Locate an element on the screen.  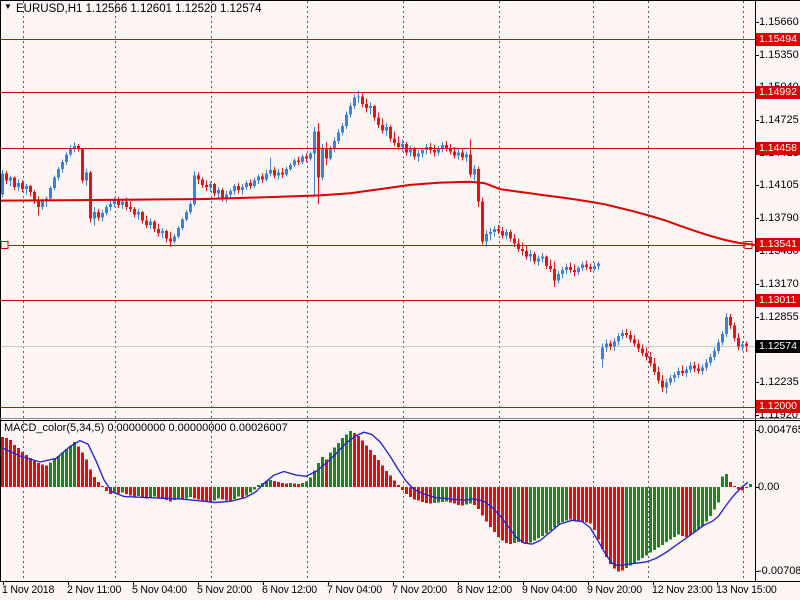
price-level-chip: 1.12000 is located at coordinates (778, 406).